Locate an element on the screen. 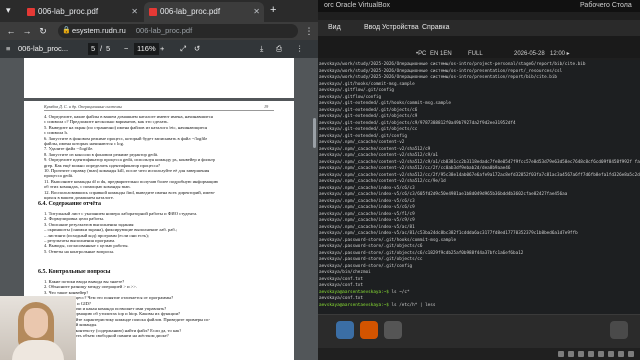  terminal-line: aevskaya/.npm/_cacache/index-v5/c9/c9 is located at coordinates (367, 220).